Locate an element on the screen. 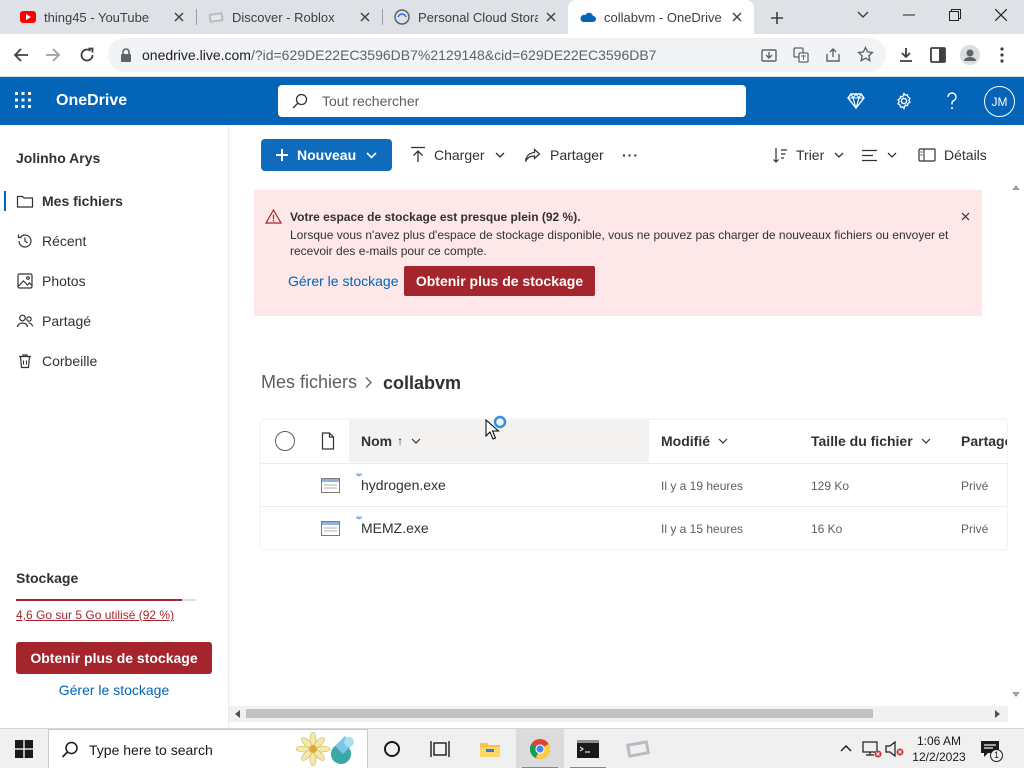 Image resolution: width=1024 pixels, height=768 pixels. clock-time: 1:06 AM is located at coordinates (939, 741).